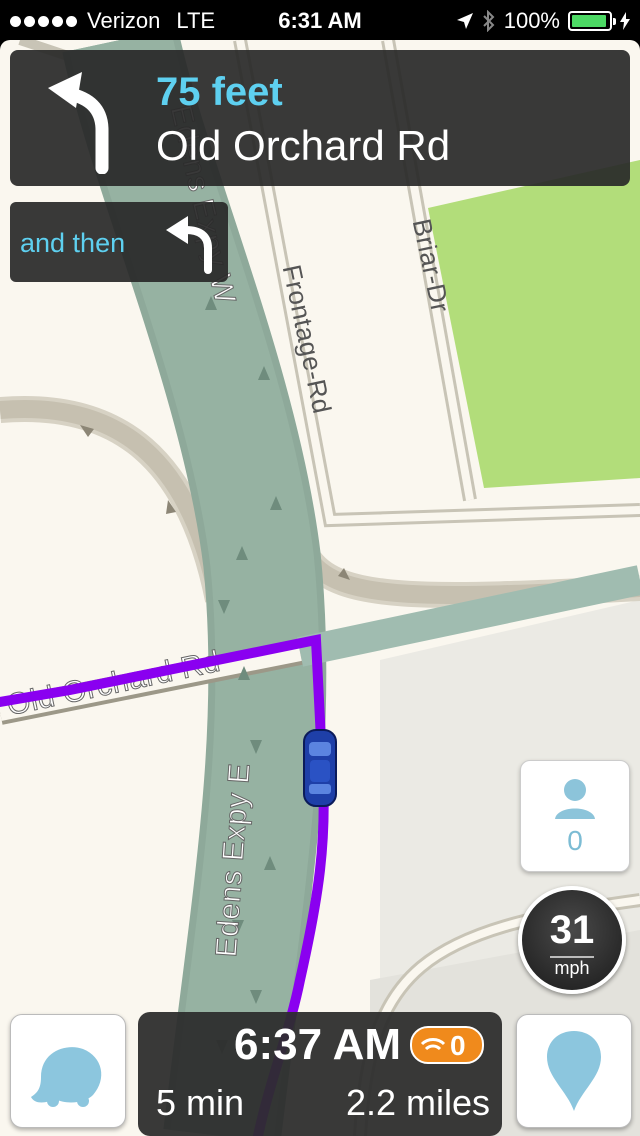 The height and width of the screenshot is (1136, 640). What do you see at coordinates (320, 118) in the screenshot?
I see `turn-instruction-card: 75 feet Old Orchard Rd` at bounding box center [320, 118].